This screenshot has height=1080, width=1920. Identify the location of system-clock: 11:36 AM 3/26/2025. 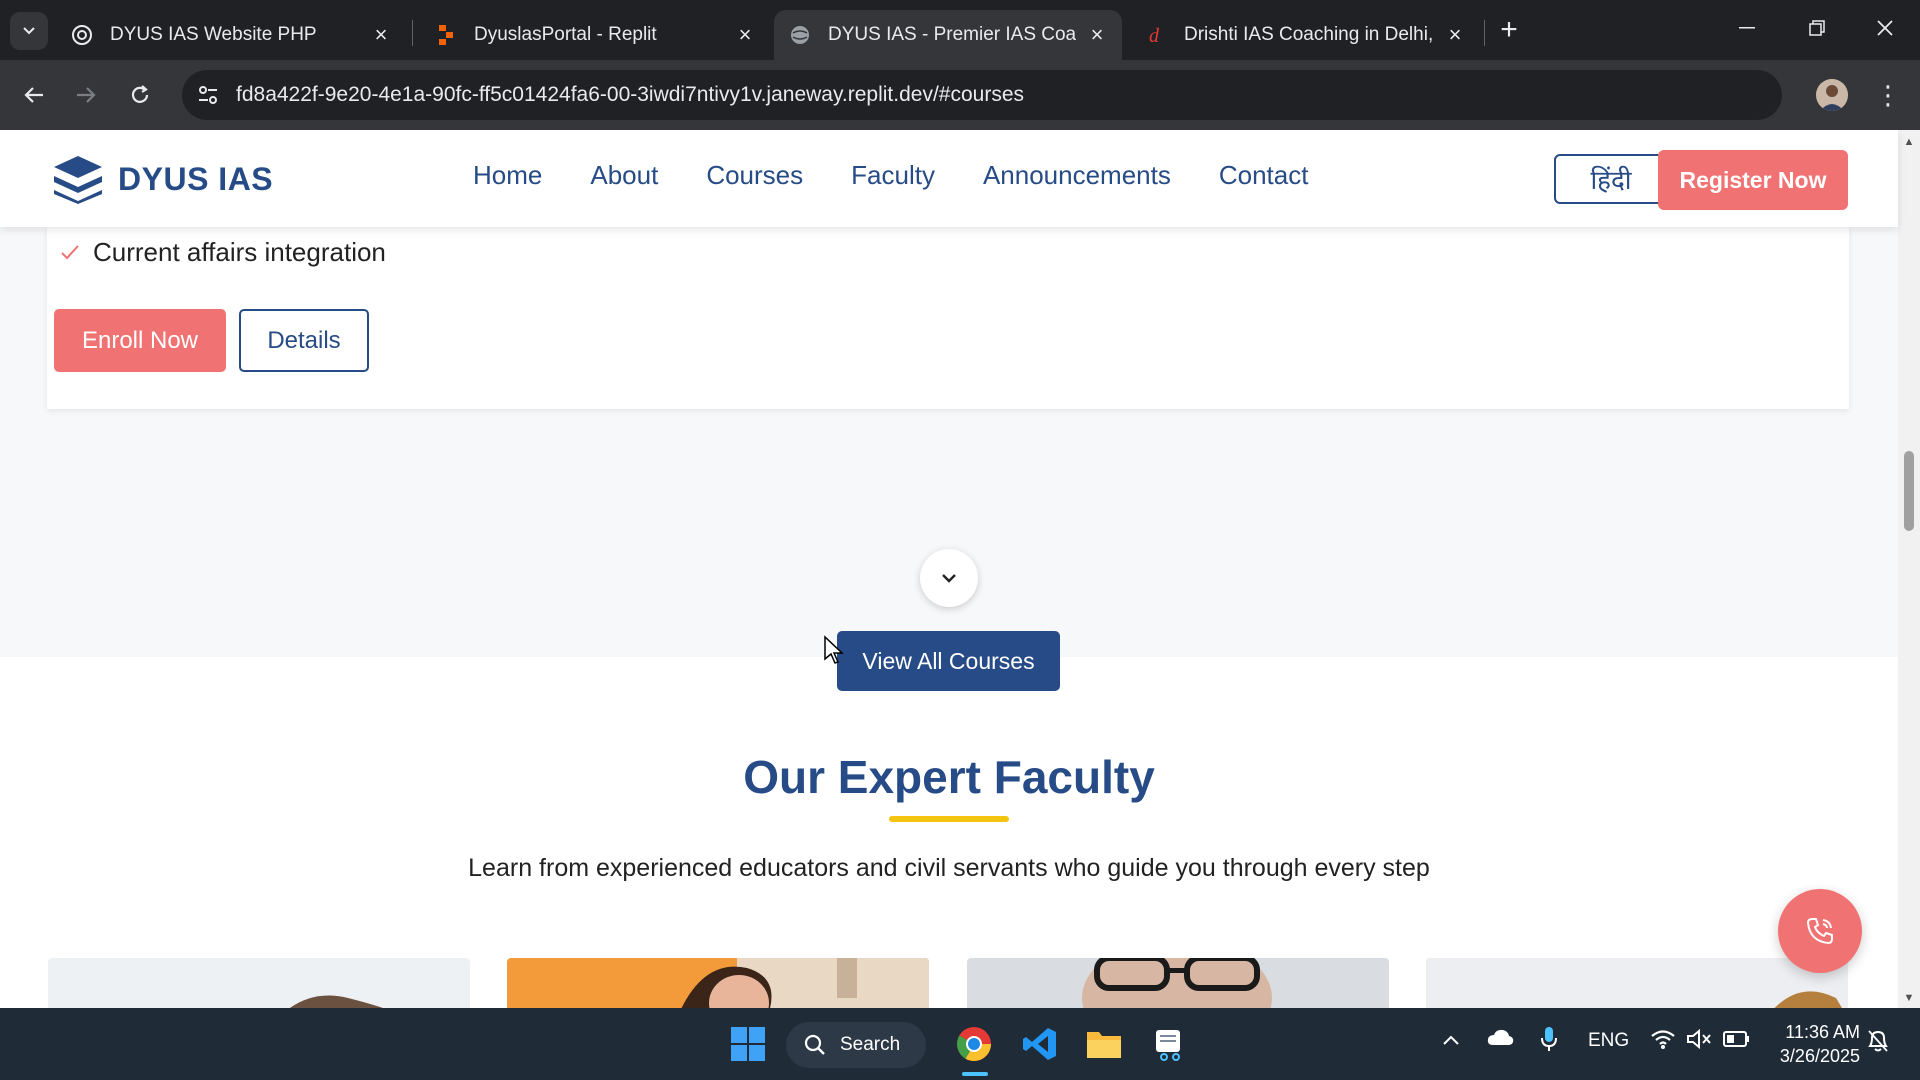
(1815, 1044).